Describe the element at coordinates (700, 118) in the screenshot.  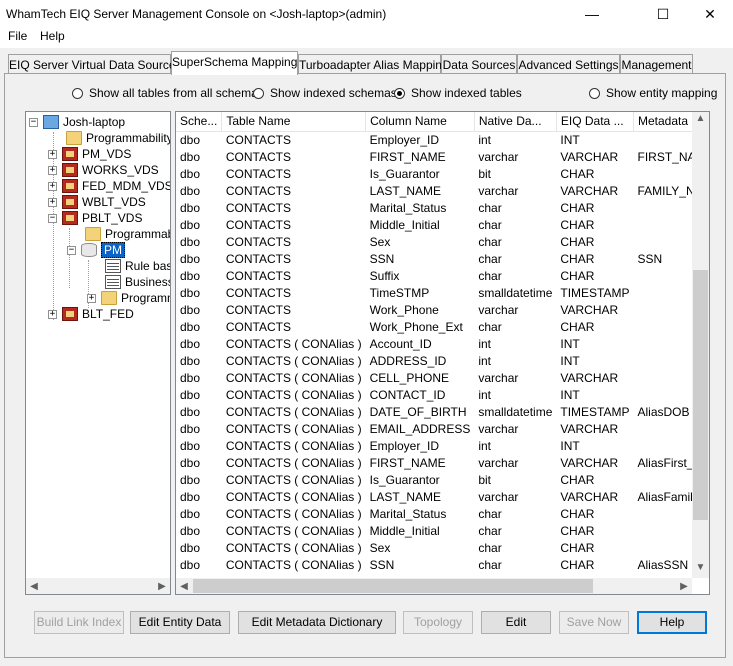
I see `scroll-up-icon: ▲` at that location.